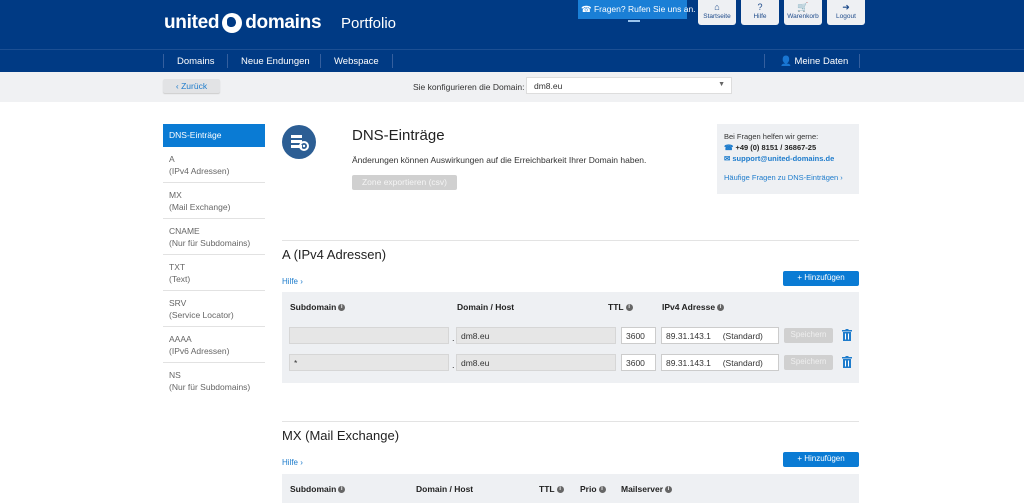 This screenshot has width=1024, height=503. Describe the element at coordinates (177, 267) in the screenshot. I see `sidebar-item-label: TXT` at that location.